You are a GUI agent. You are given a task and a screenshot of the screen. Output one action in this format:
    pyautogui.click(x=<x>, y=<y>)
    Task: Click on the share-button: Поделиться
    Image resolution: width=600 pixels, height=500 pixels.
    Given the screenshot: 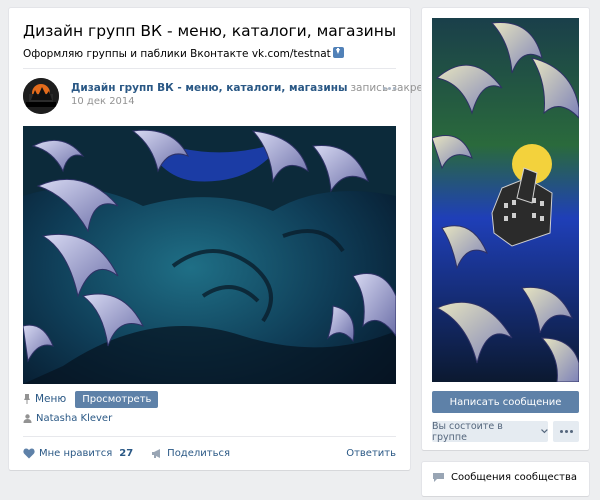 What is the action you would take?
    pyautogui.click(x=190, y=453)
    